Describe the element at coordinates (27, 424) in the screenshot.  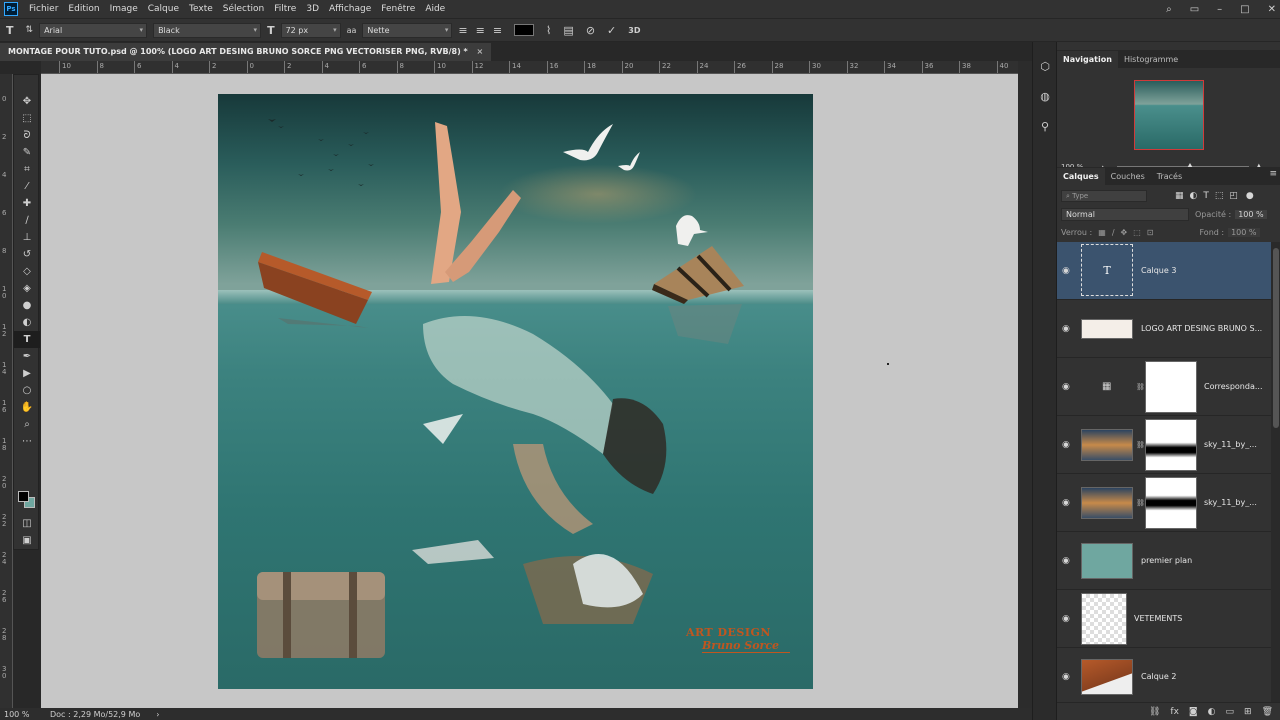
I see `zoom-tool-icon: ⌕` at that location.